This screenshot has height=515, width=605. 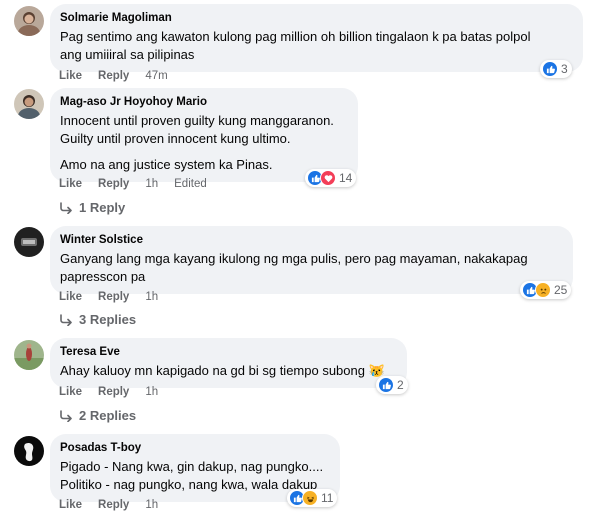 I want to click on edited-label: Edited, so click(x=190, y=184).